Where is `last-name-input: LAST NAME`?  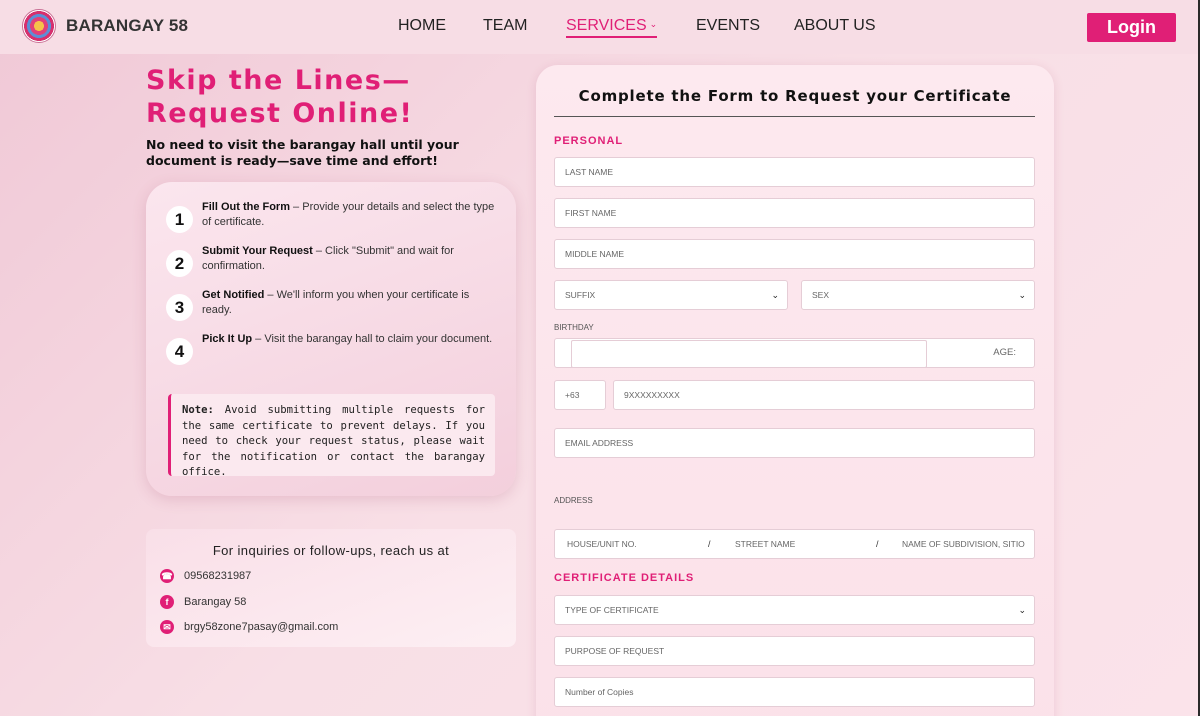 last-name-input: LAST NAME is located at coordinates (794, 172).